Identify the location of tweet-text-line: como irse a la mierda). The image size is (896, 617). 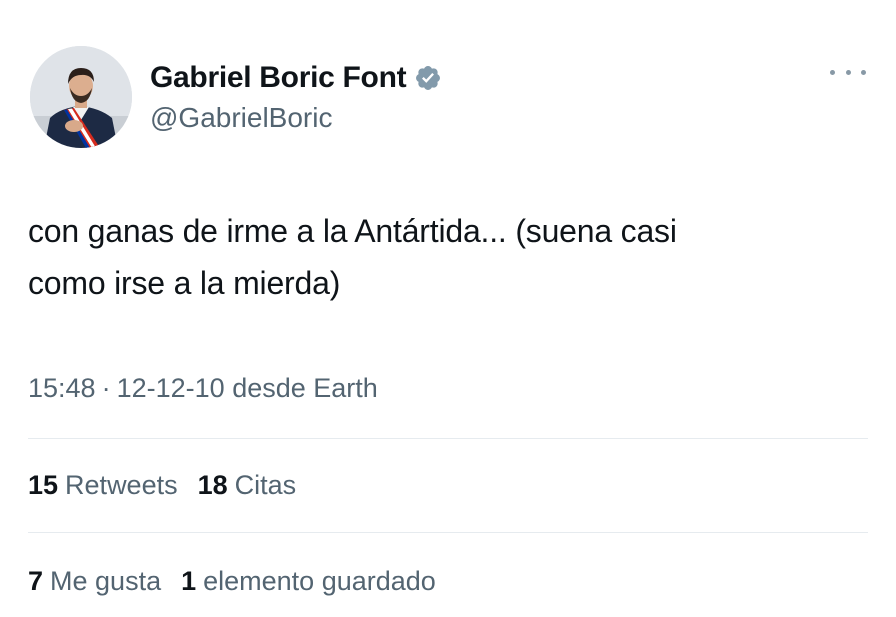
(184, 283).